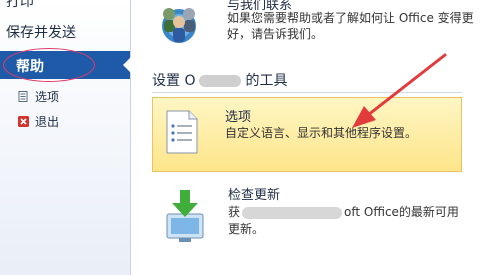 This screenshot has width=500, height=275. What do you see at coordinates (47, 122) in the screenshot?
I see `nav-exit-label: 退出` at bounding box center [47, 122].